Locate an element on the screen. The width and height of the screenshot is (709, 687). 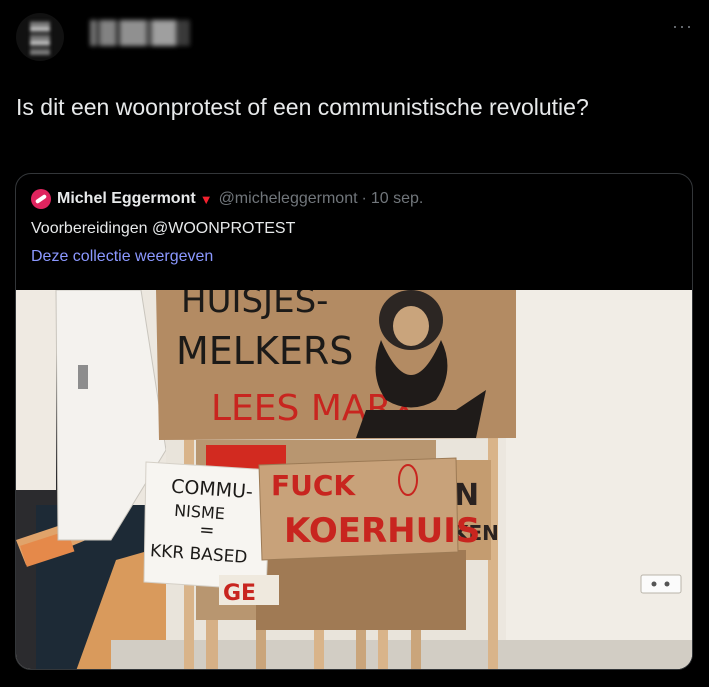
quoted-tweet-date: 10 sep. is located at coordinates (397, 199).